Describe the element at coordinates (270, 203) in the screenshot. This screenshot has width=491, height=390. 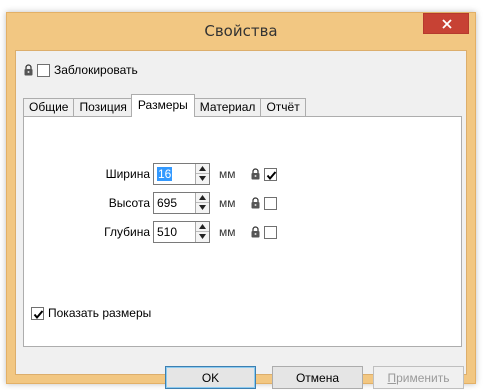
I see `height-lock-checkbox` at that location.